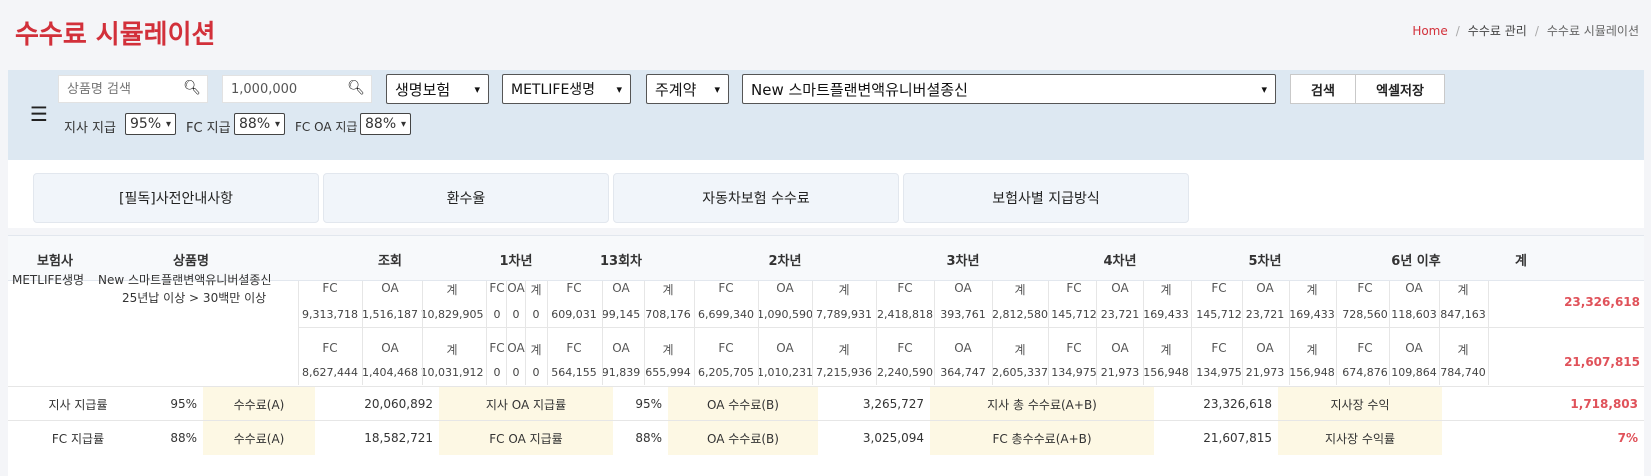 This screenshot has height=476, width=1651. I want to click on table-cell: 847,163, so click(1463, 314).